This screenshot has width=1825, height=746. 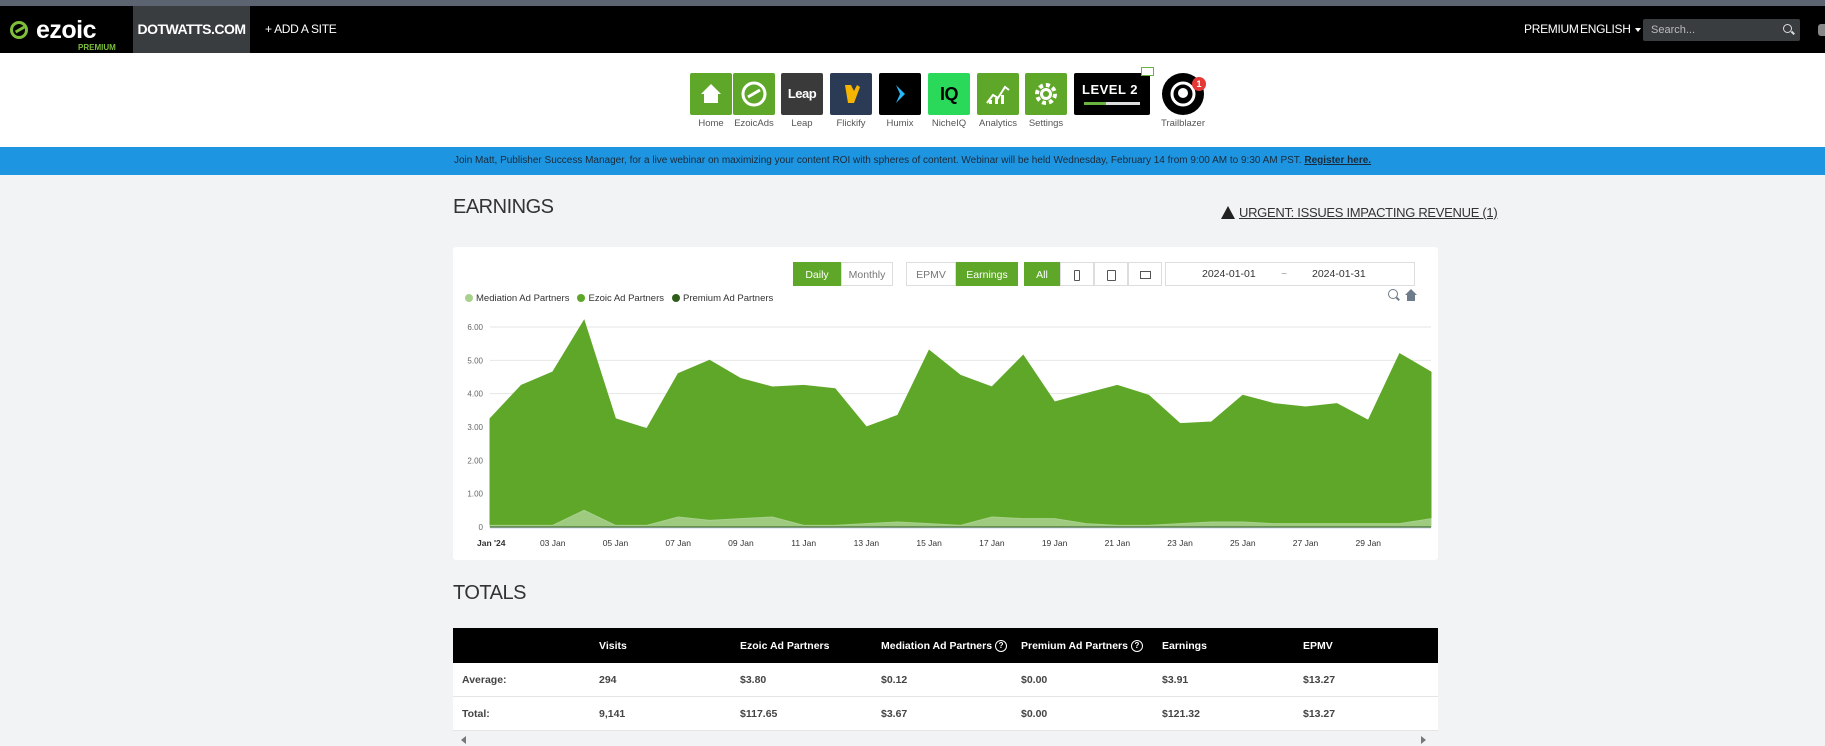 What do you see at coordinates (301, 29) in the screenshot?
I see `add-site-link: + ADD A SITE` at bounding box center [301, 29].